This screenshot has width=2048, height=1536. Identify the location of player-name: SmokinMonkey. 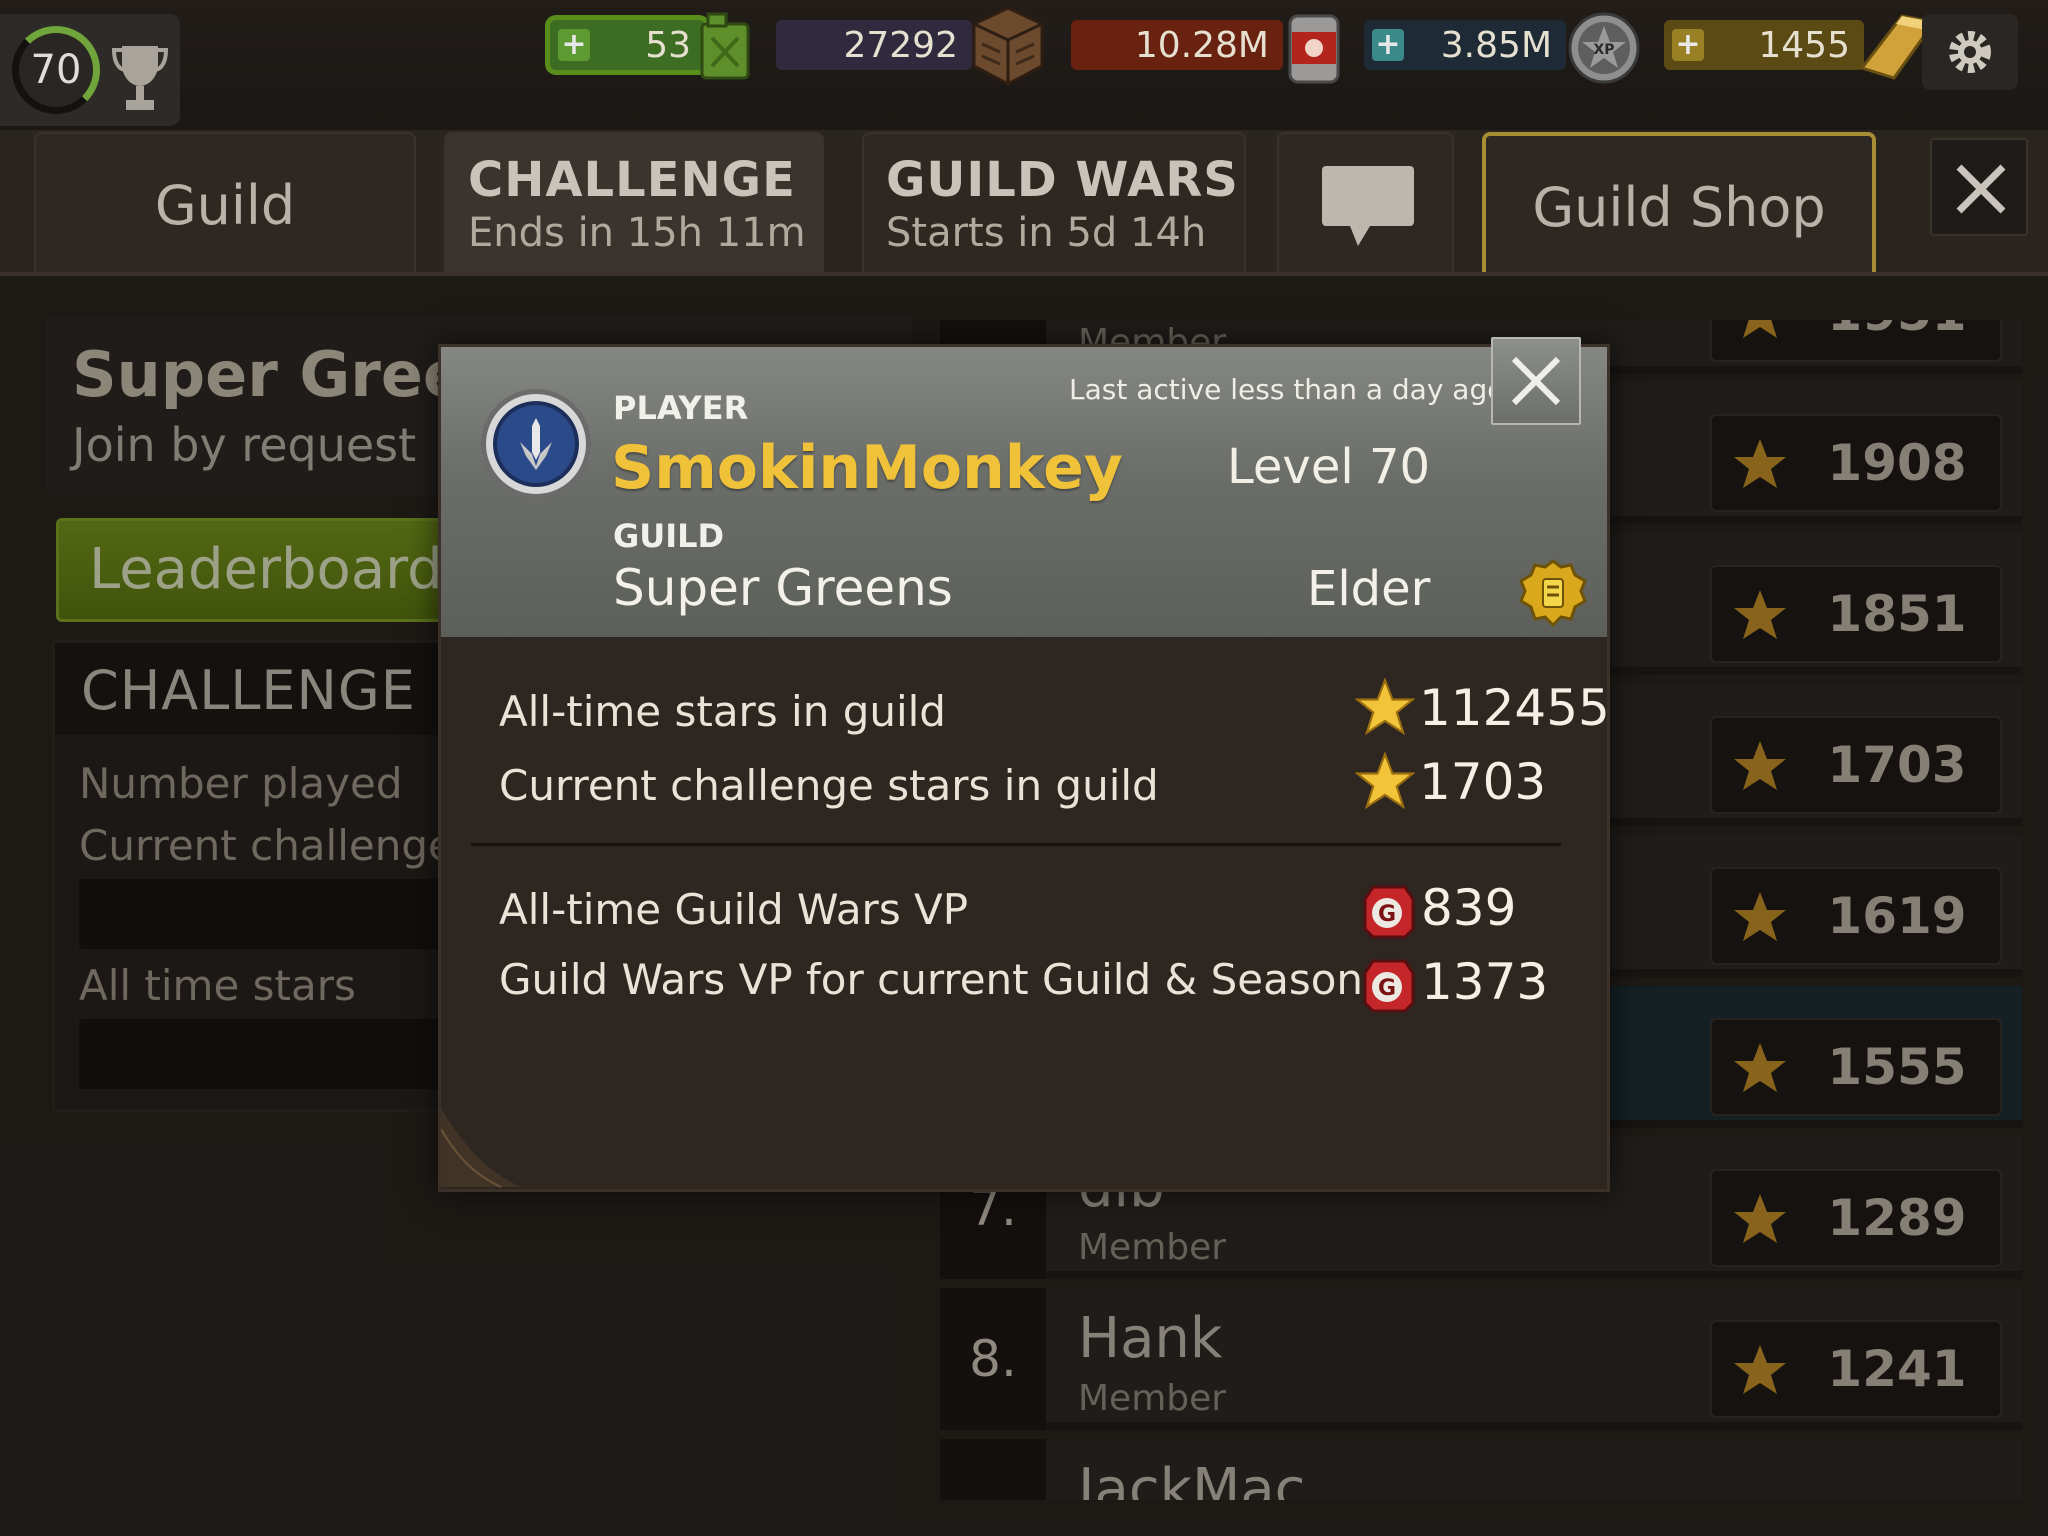
(867, 468).